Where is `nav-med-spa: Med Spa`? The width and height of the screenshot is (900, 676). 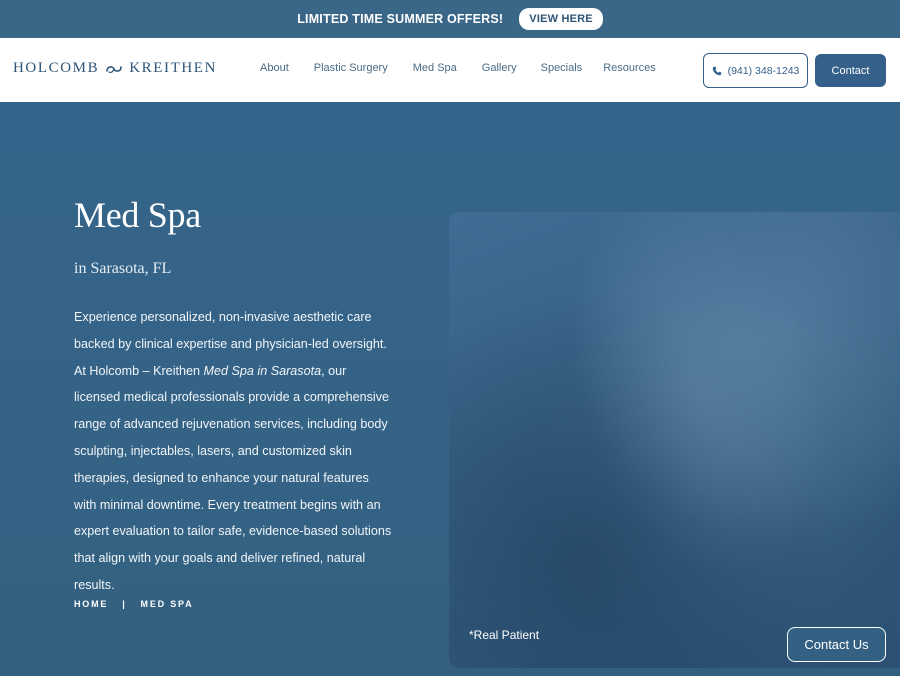
nav-med-spa: Med Spa is located at coordinates (435, 68).